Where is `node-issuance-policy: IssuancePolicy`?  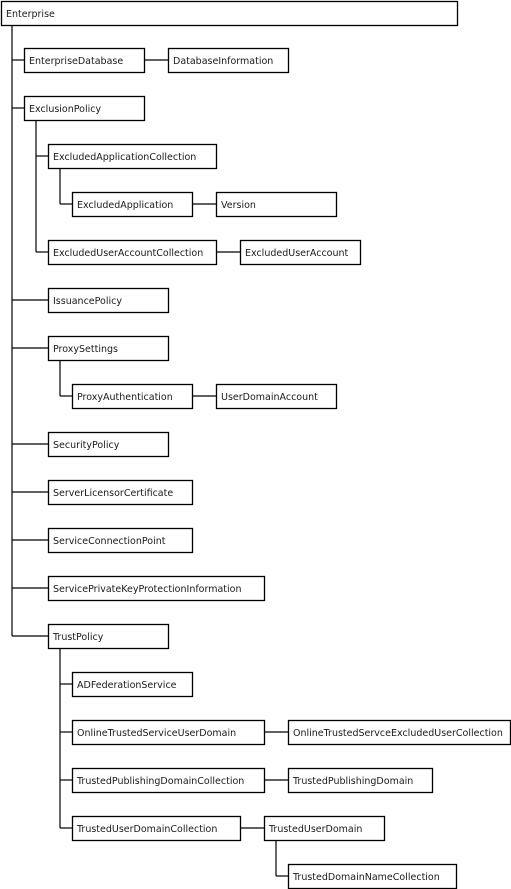 node-issuance-policy: IssuancePolicy is located at coordinates (108, 300).